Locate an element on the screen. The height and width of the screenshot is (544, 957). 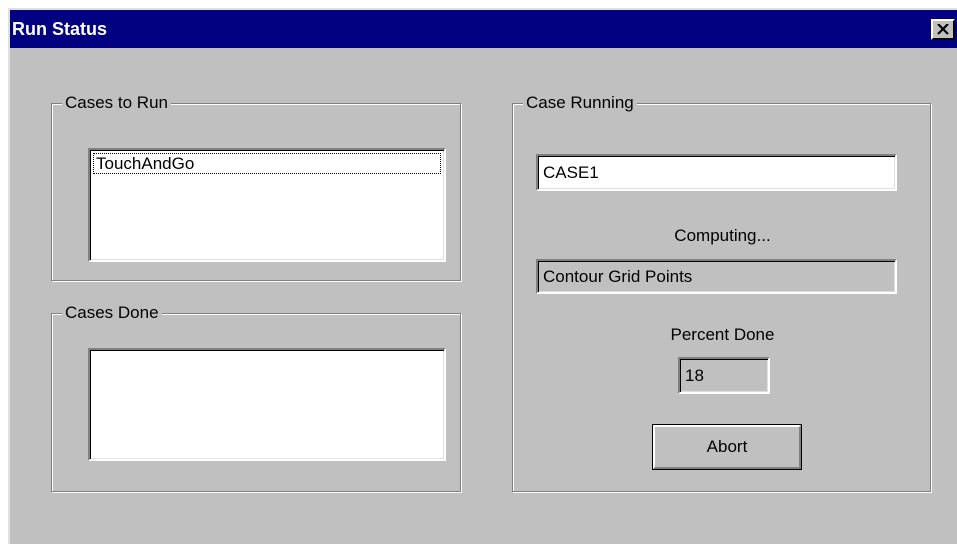
title-bar: Run Status is located at coordinates (483, 29).